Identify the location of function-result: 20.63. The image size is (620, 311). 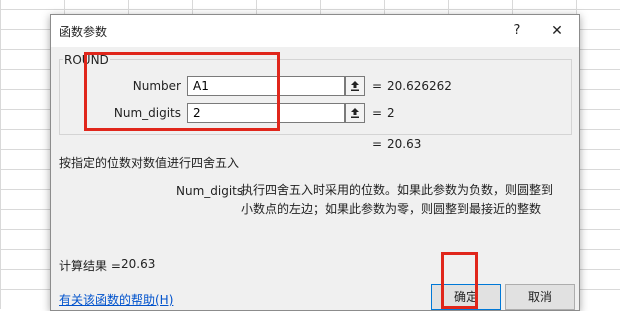
(404, 144).